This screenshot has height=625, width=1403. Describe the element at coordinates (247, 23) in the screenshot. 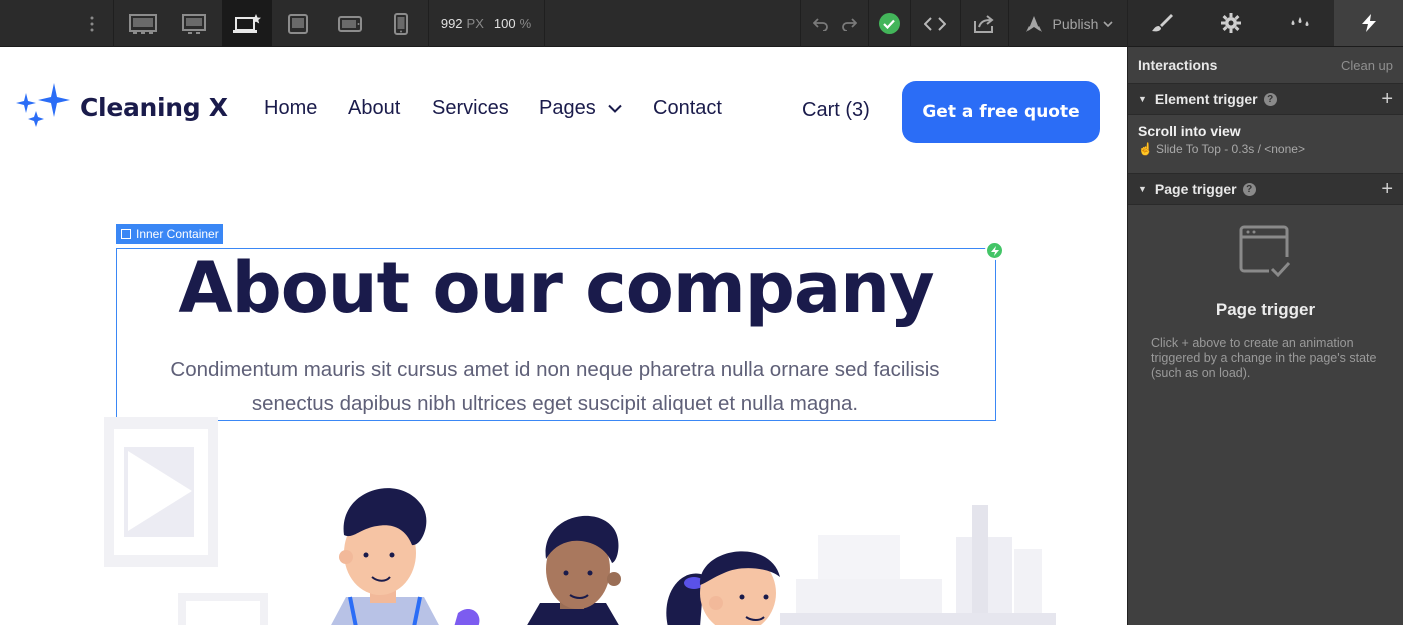

I see `laptop-base-icon` at that location.